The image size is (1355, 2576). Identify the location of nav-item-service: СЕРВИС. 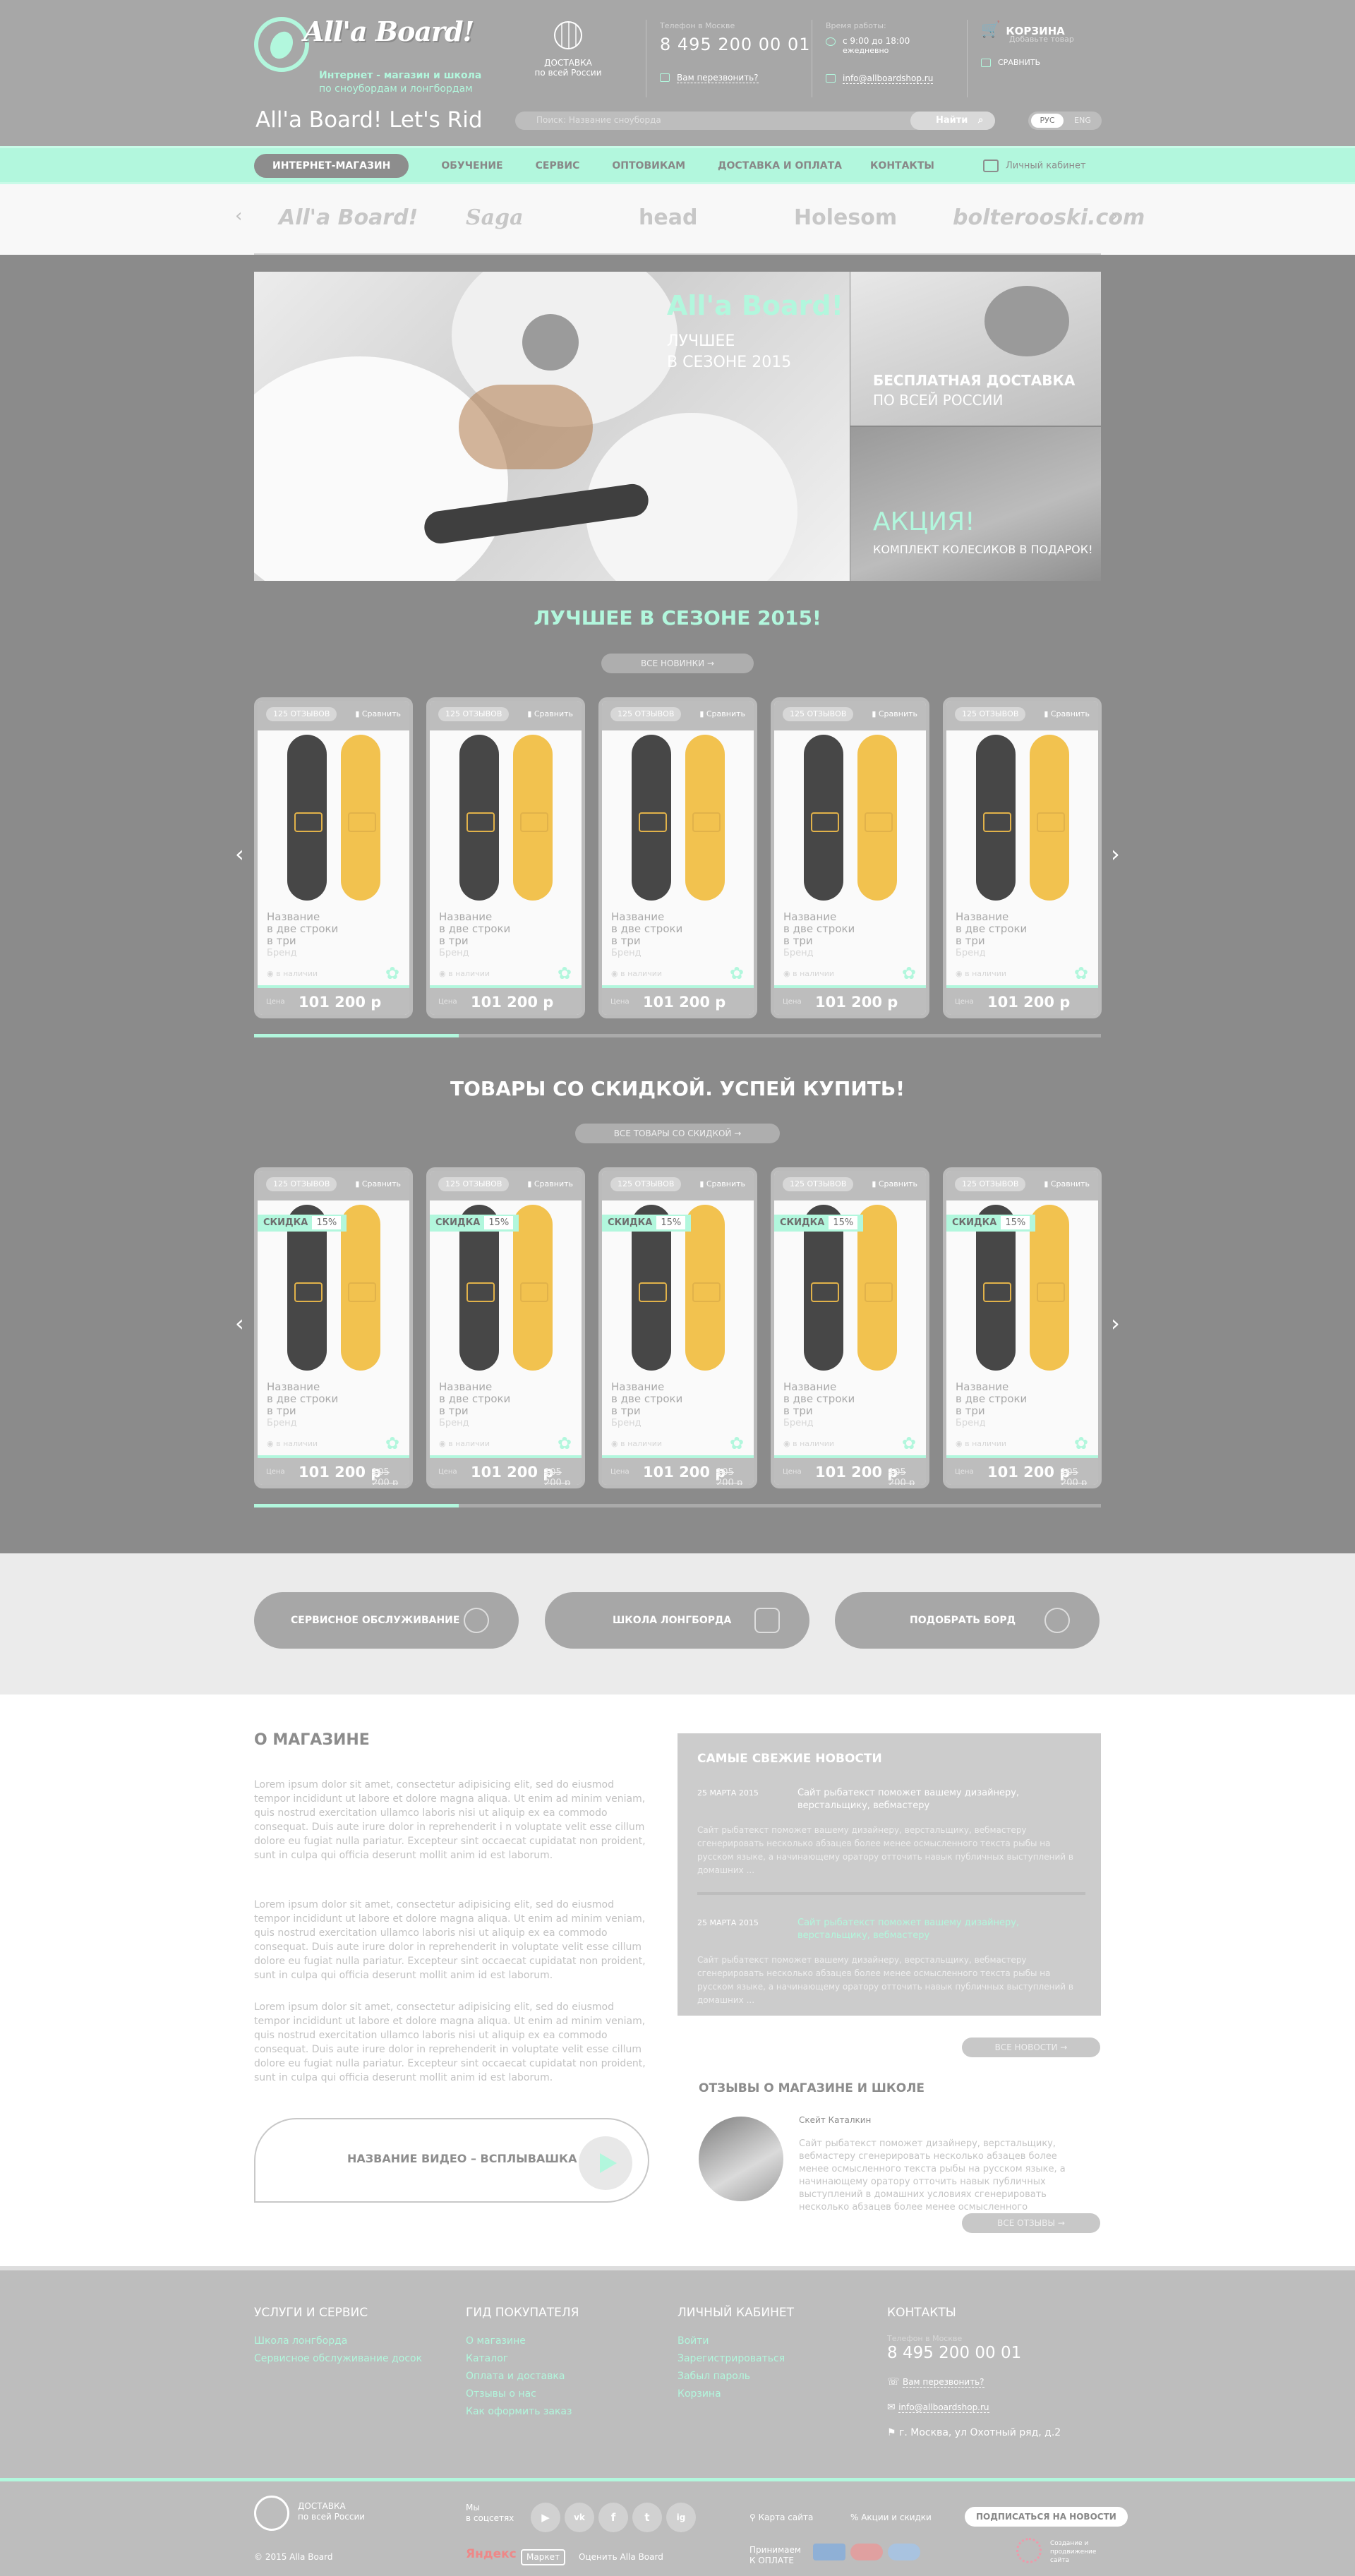
(558, 165).